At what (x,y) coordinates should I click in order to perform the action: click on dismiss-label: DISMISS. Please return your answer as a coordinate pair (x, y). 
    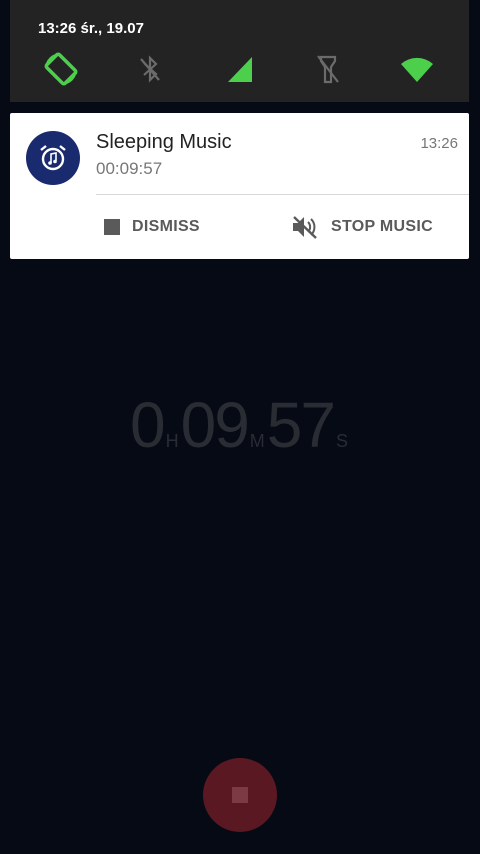
    Looking at the image, I should click on (166, 226).